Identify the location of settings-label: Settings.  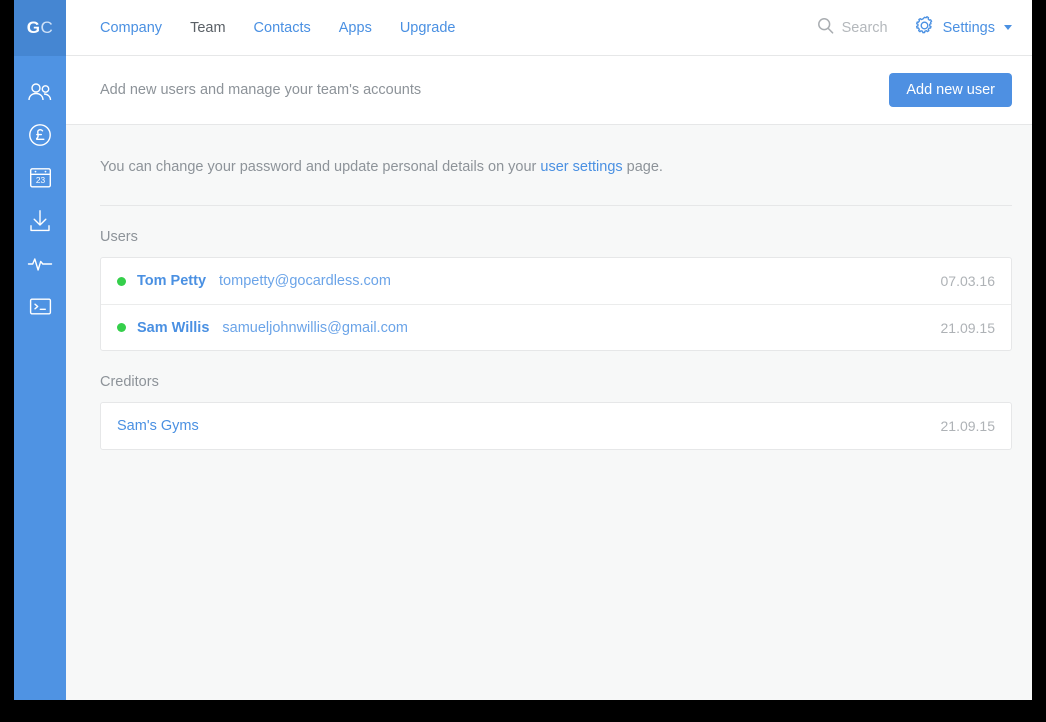
(968, 27).